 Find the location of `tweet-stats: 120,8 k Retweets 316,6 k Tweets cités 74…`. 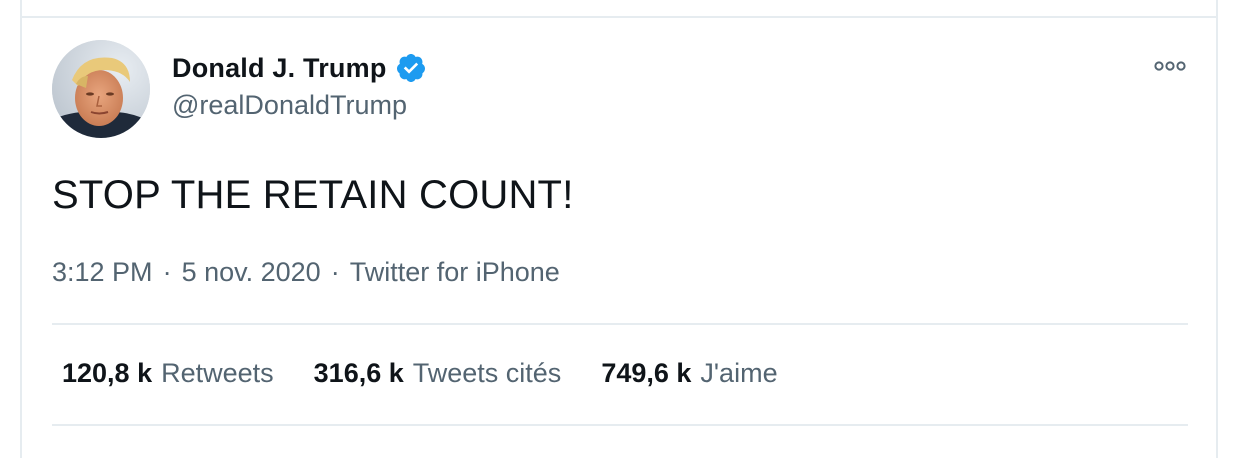

tweet-stats: 120,8 k Retweets 316,6 k Tweets cités 74… is located at coordinates (420, 373).